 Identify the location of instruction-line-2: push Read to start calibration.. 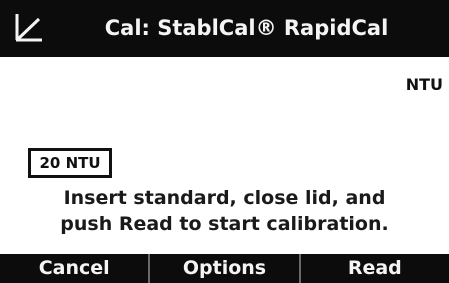
(224, 224).